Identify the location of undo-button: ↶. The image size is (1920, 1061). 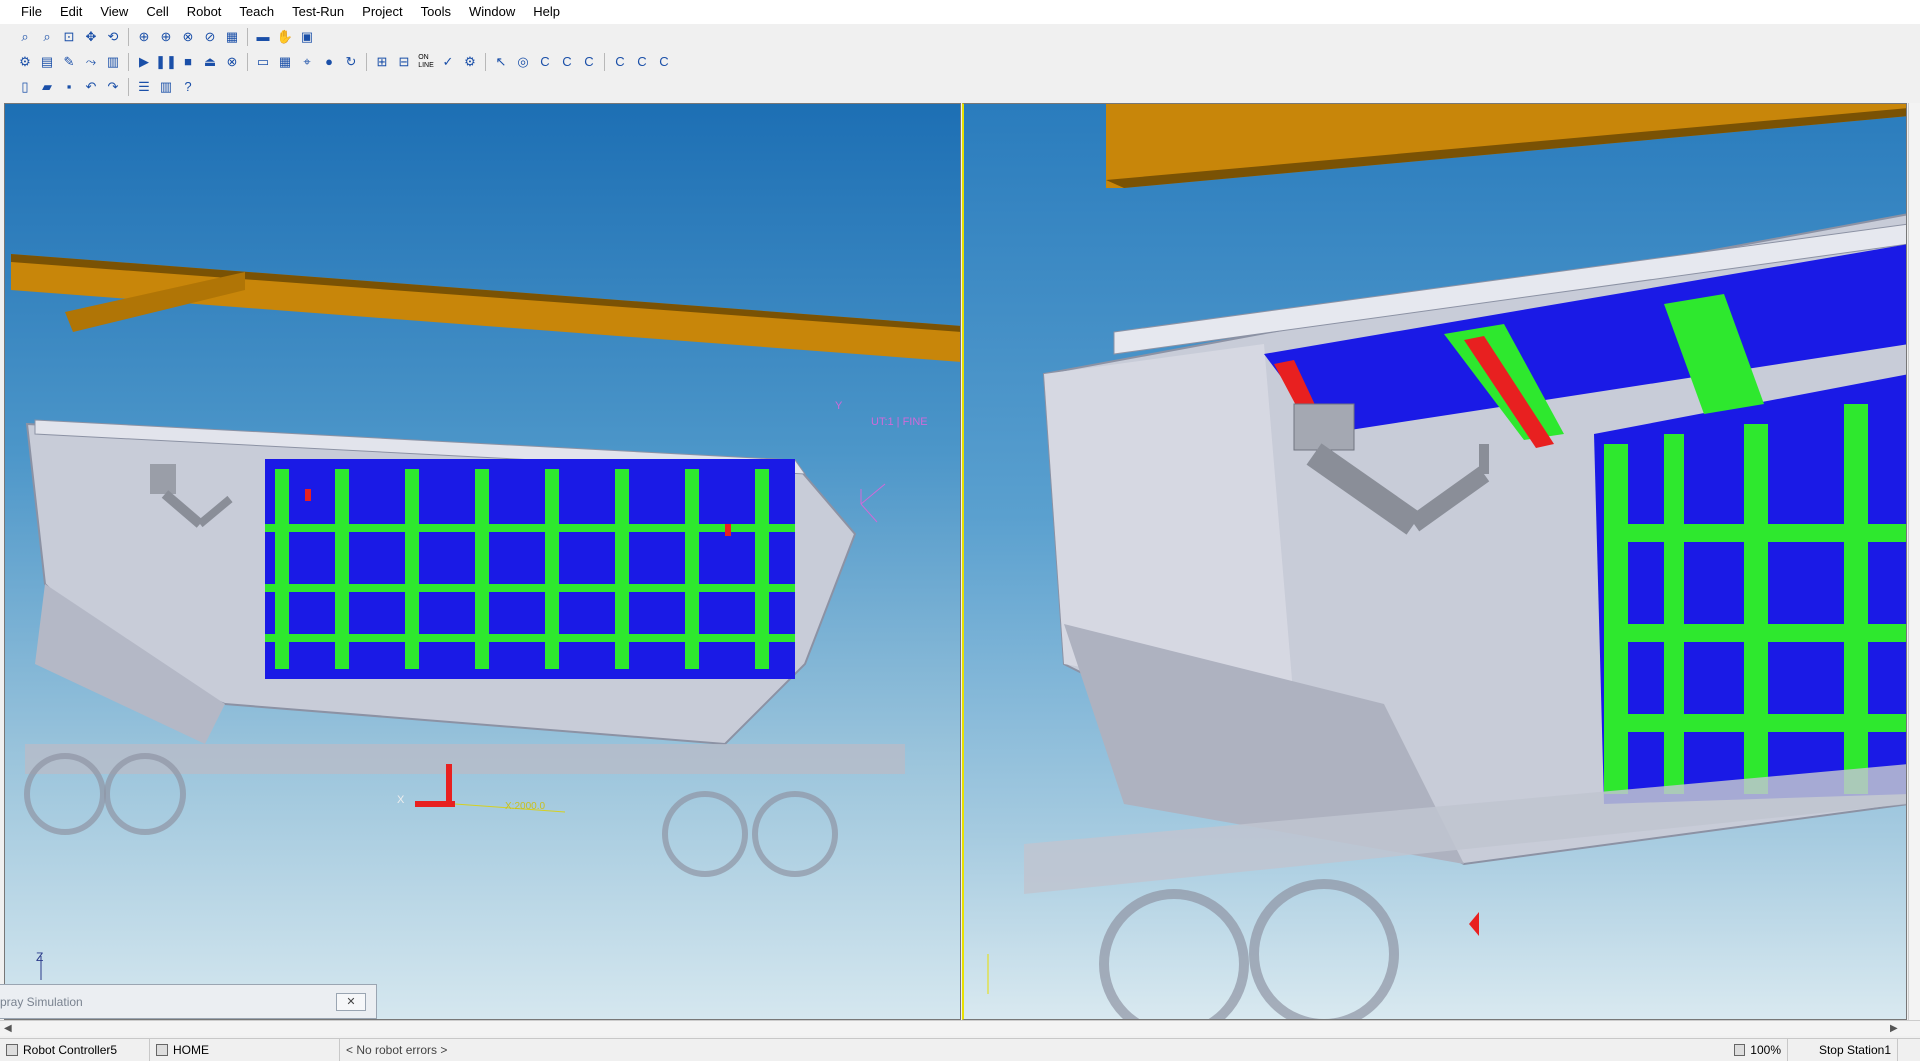
(91, 87).